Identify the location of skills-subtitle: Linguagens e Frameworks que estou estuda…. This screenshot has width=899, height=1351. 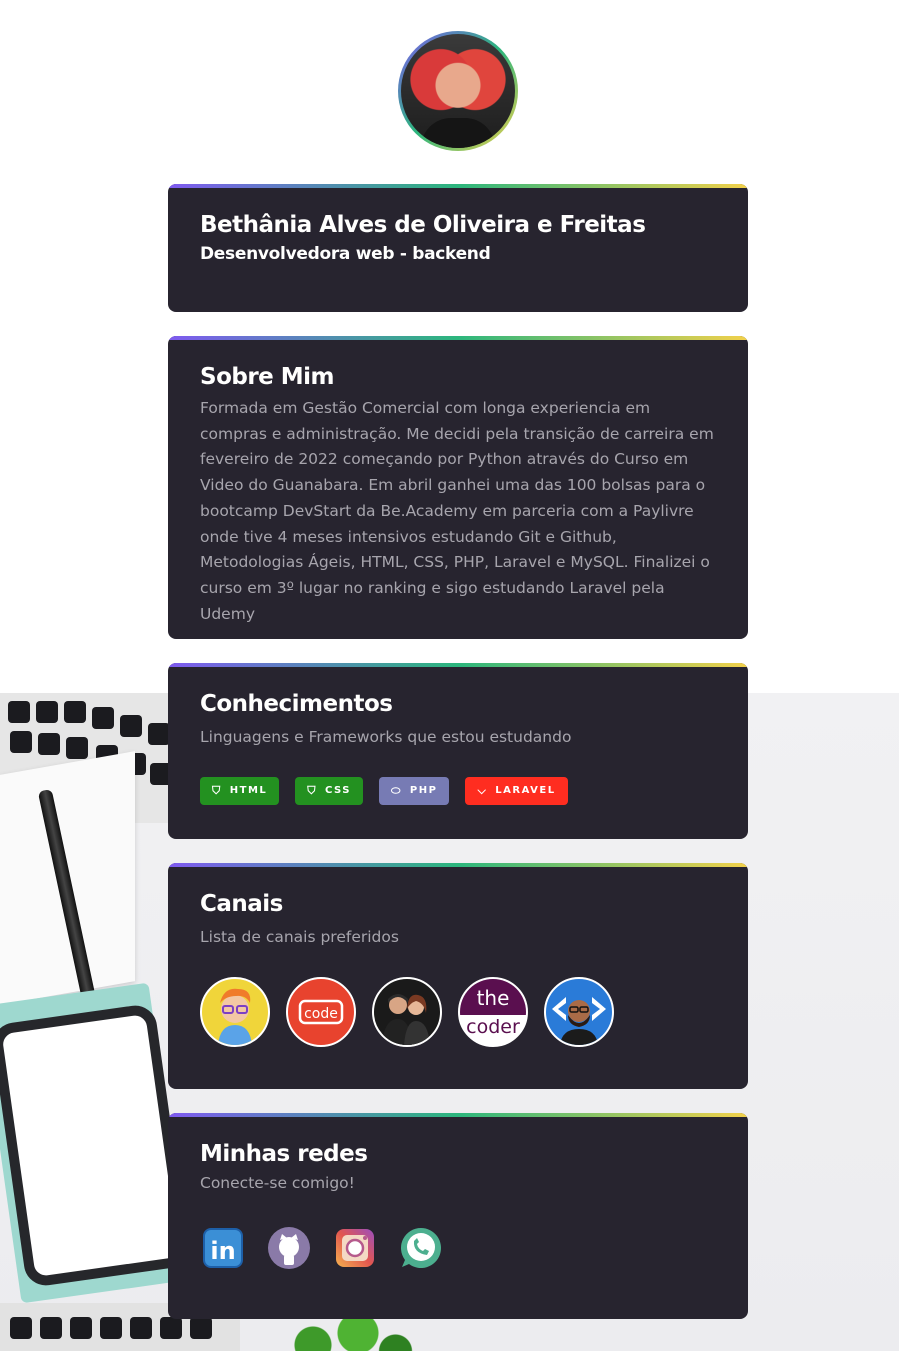
(386, 737).